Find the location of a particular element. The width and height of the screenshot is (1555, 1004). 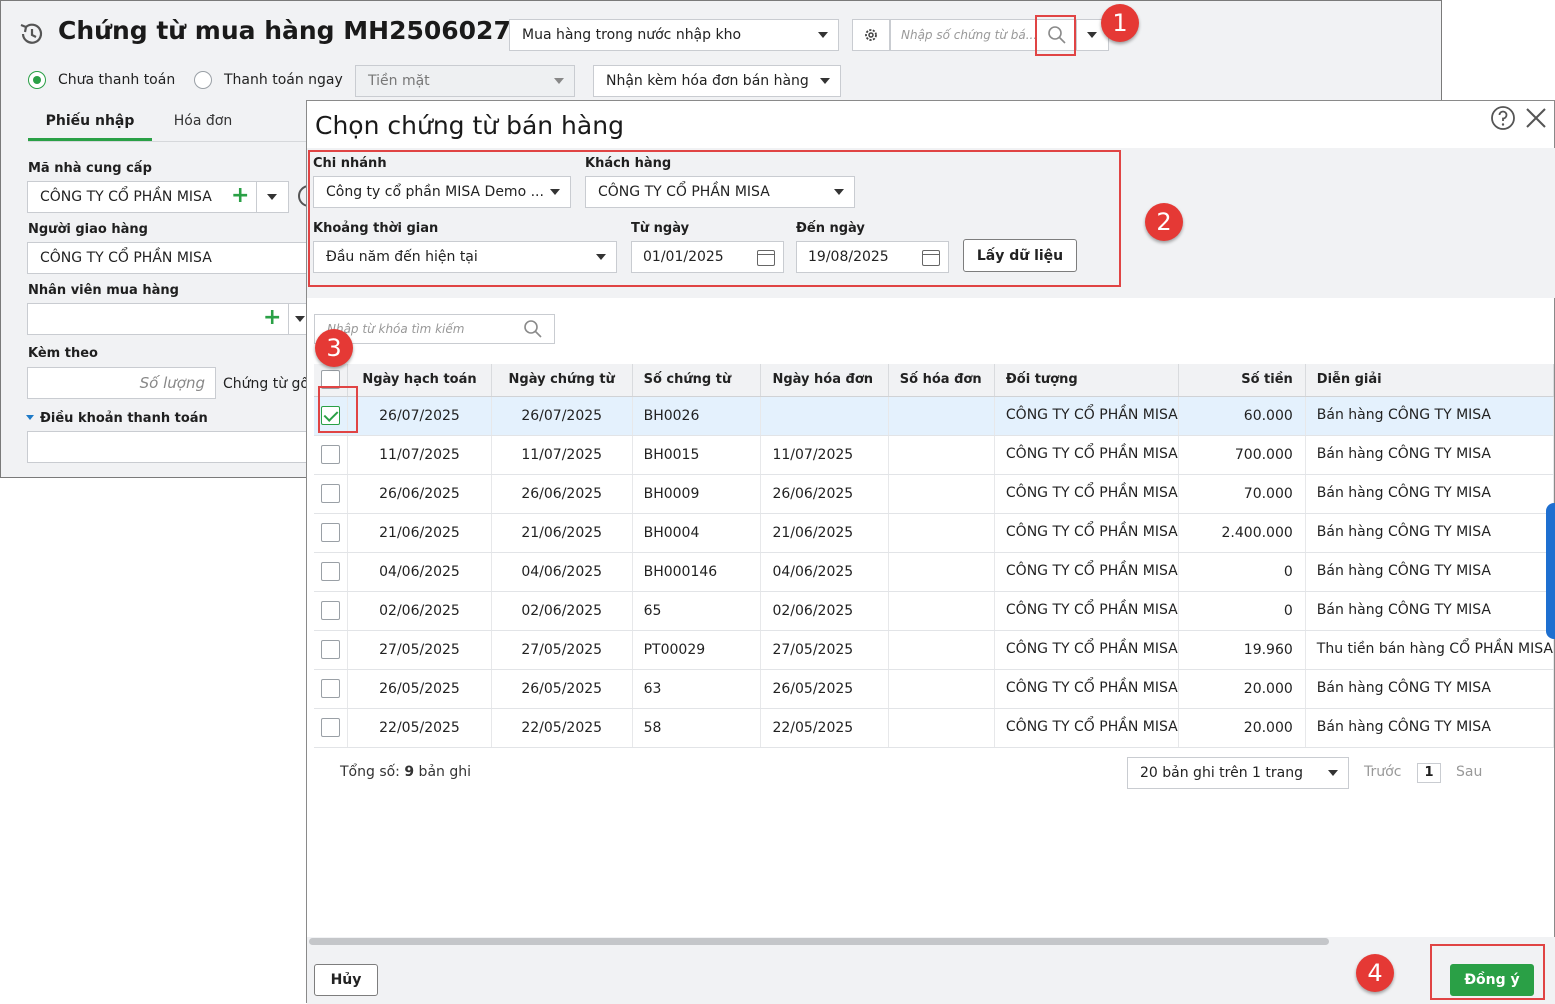

cell-doc-no: BH0009 is located at coordinates (697, 494).